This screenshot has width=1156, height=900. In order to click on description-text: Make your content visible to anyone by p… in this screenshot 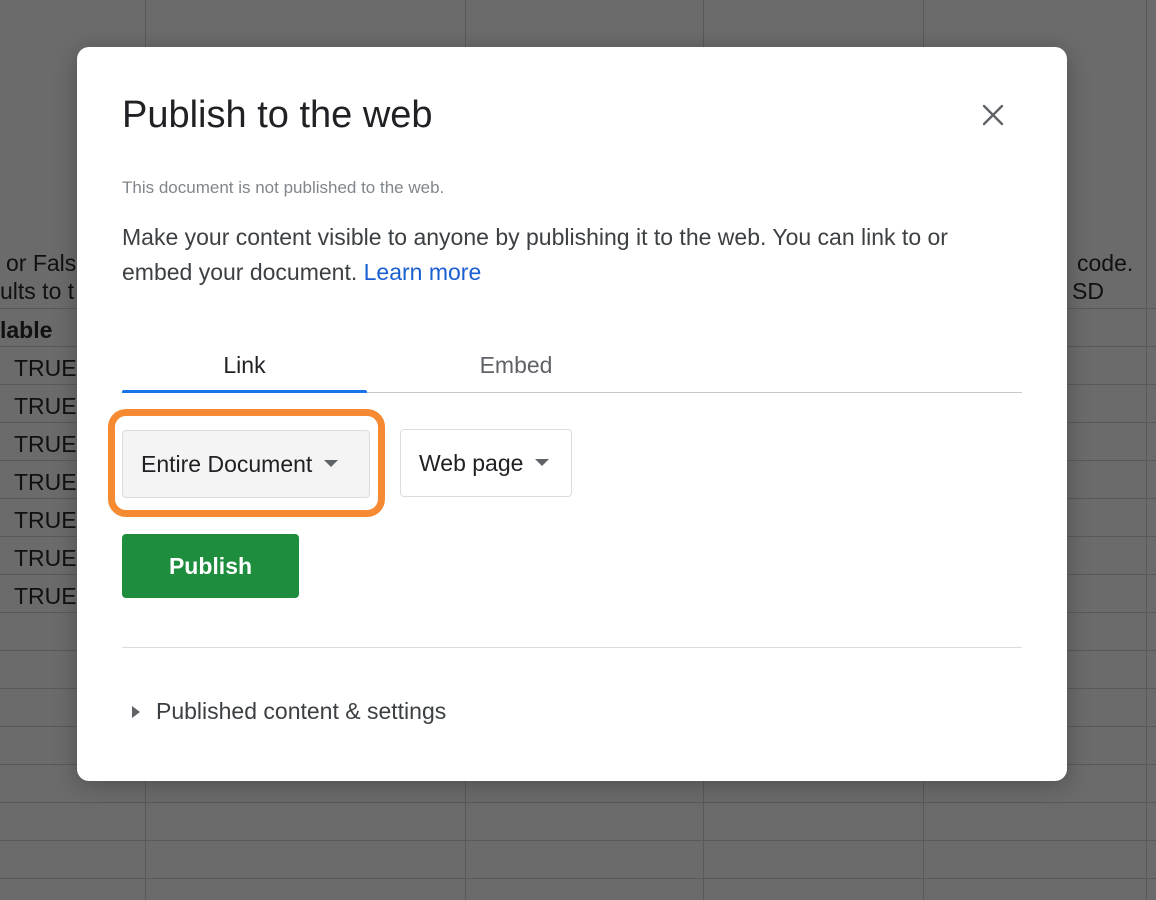, I will do `click(535, 254)`.